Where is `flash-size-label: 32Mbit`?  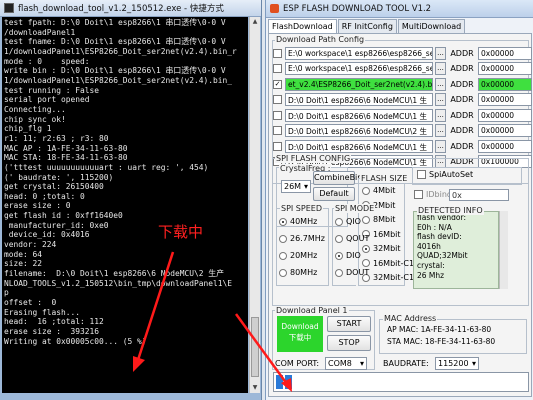 flash-size-label: 32Mbit is located at coordinates (387, 248).